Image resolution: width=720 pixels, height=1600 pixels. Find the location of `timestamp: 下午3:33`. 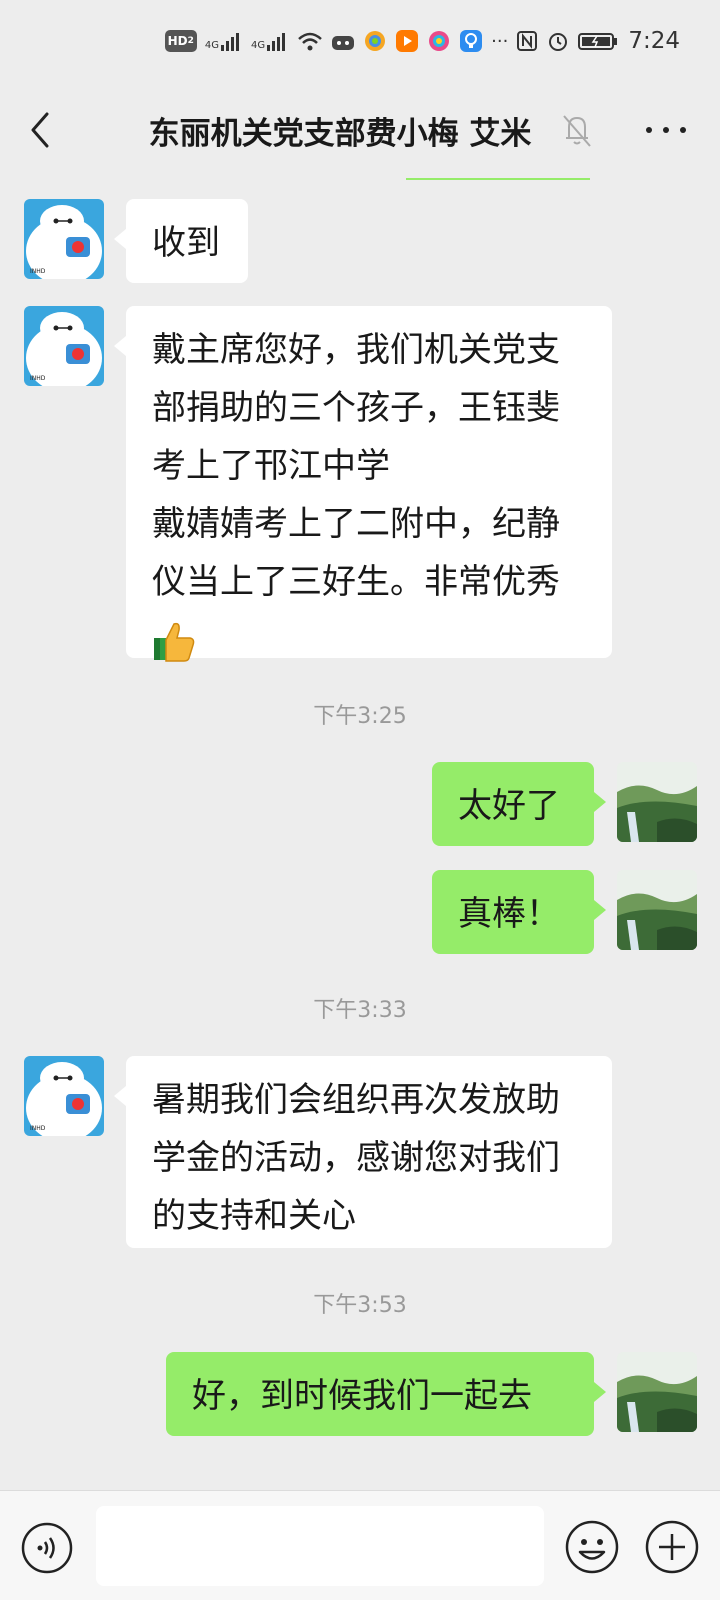

timestamp: 下午3:33 is located at coordinates (360, 1010).